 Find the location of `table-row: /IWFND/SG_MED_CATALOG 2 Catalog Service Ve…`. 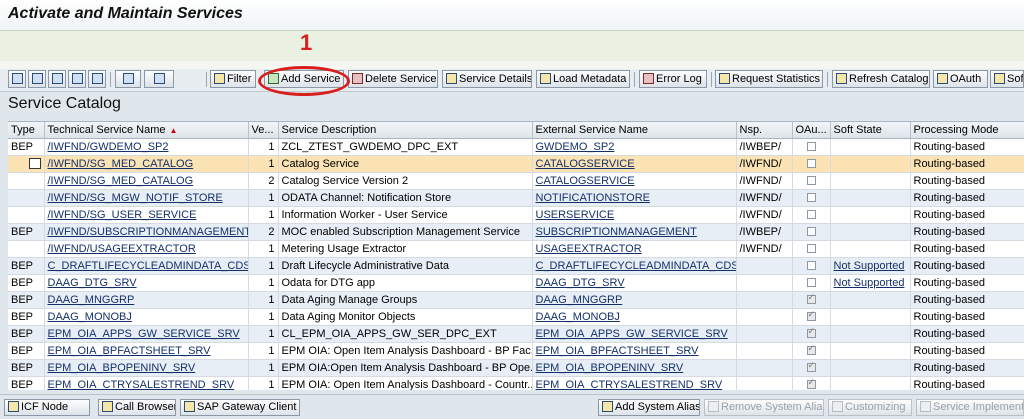

table-row: /IWFND/SG_MED_CATALOG 2 Catalog Service Ve… is located at coordinates (516, 181).